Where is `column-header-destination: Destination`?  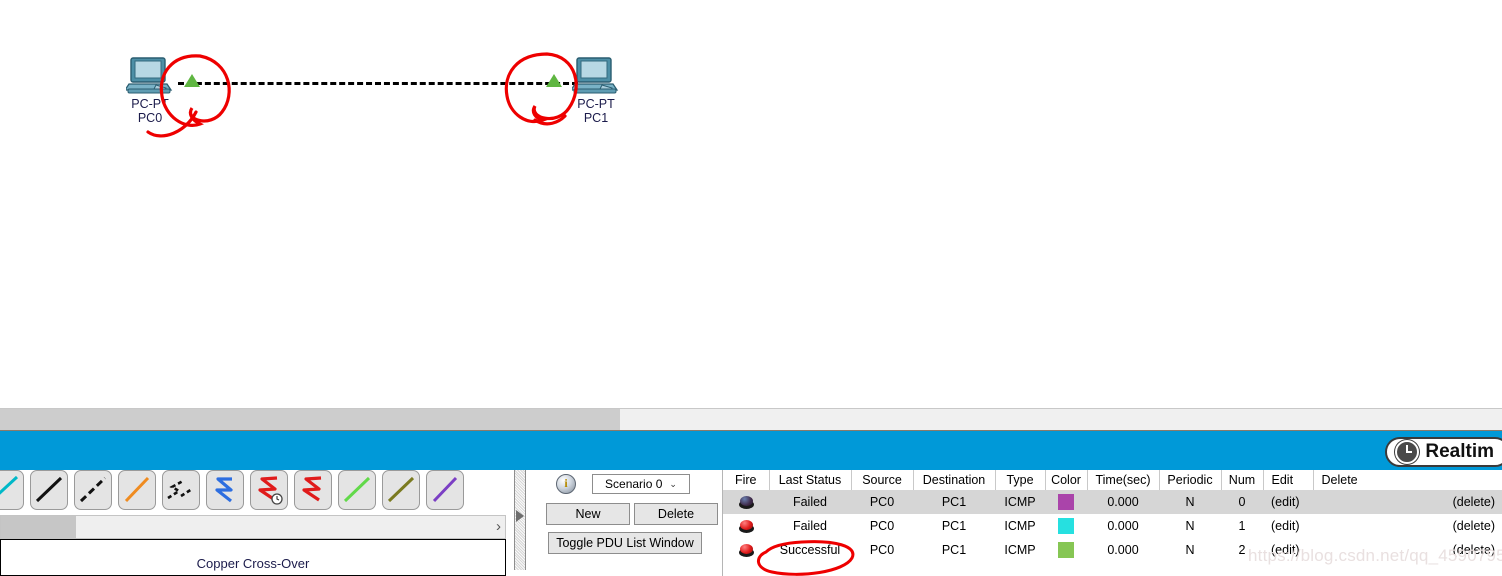
column-header-destination: Destination is located at coordinates (954, 480).